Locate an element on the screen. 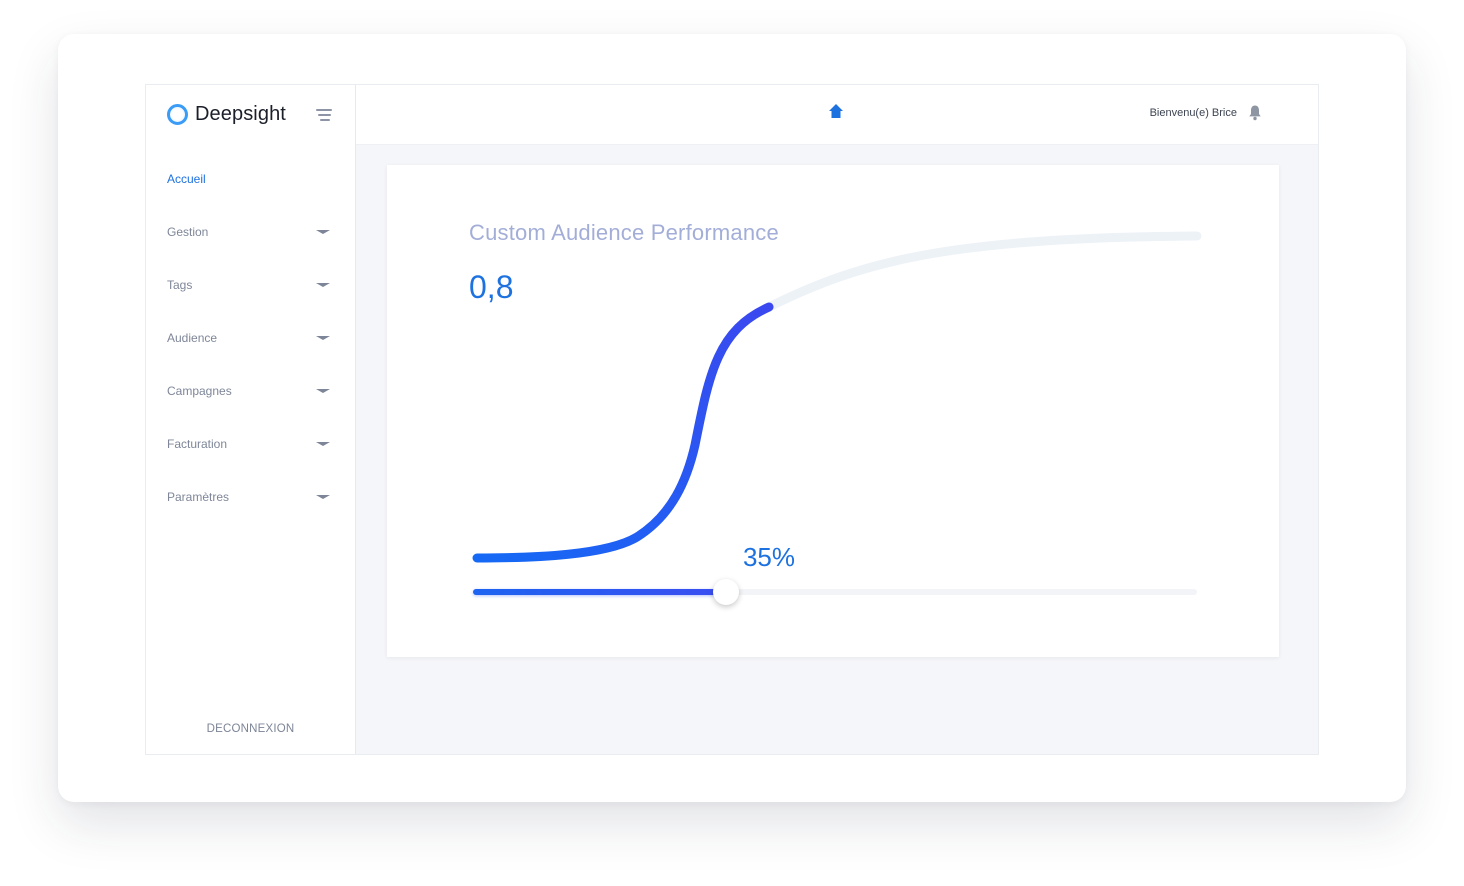  sidebar-item-label: Gestion is located at coordinates (188, 232).